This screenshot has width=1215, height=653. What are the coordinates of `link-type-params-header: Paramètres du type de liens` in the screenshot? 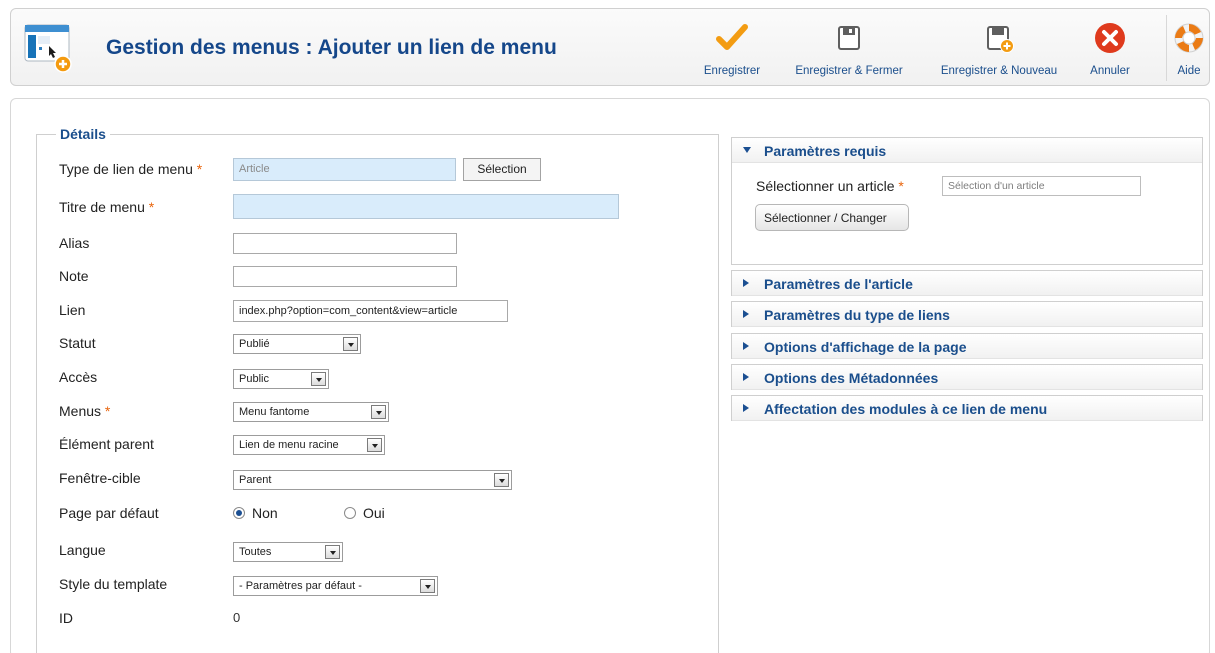 It's located at (967, 314).